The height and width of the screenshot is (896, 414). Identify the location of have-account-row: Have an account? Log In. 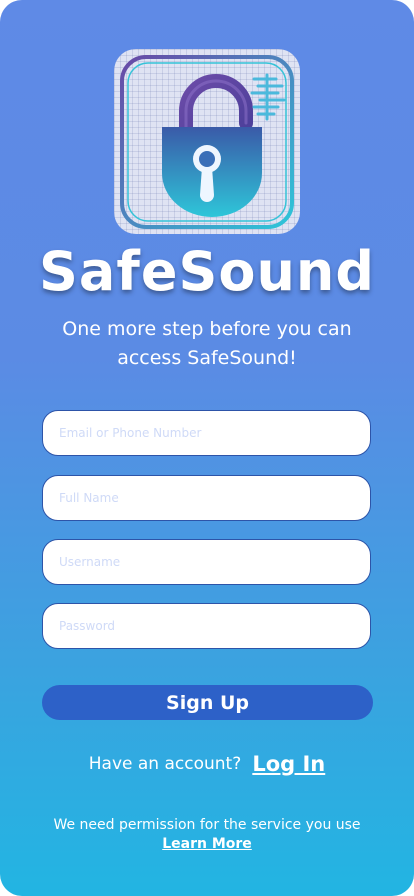
(207, 764).